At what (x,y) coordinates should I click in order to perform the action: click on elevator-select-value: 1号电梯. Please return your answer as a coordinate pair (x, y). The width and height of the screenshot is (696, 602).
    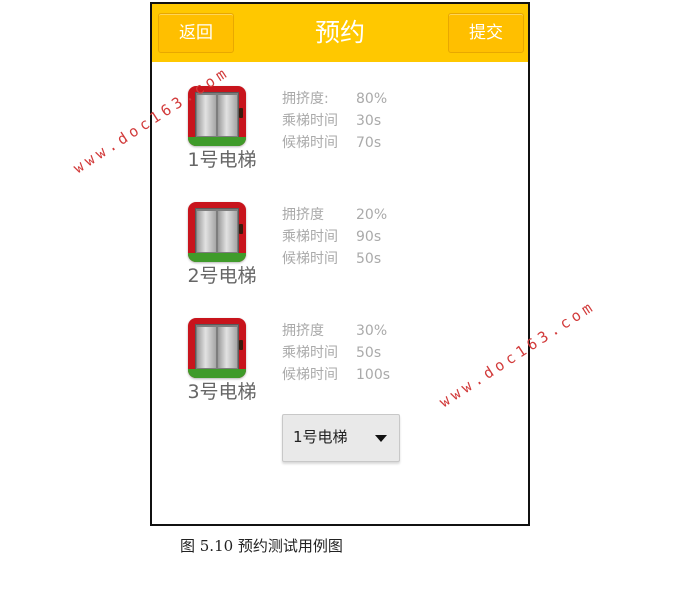
    Looking at the image, I should click on (320, 437).